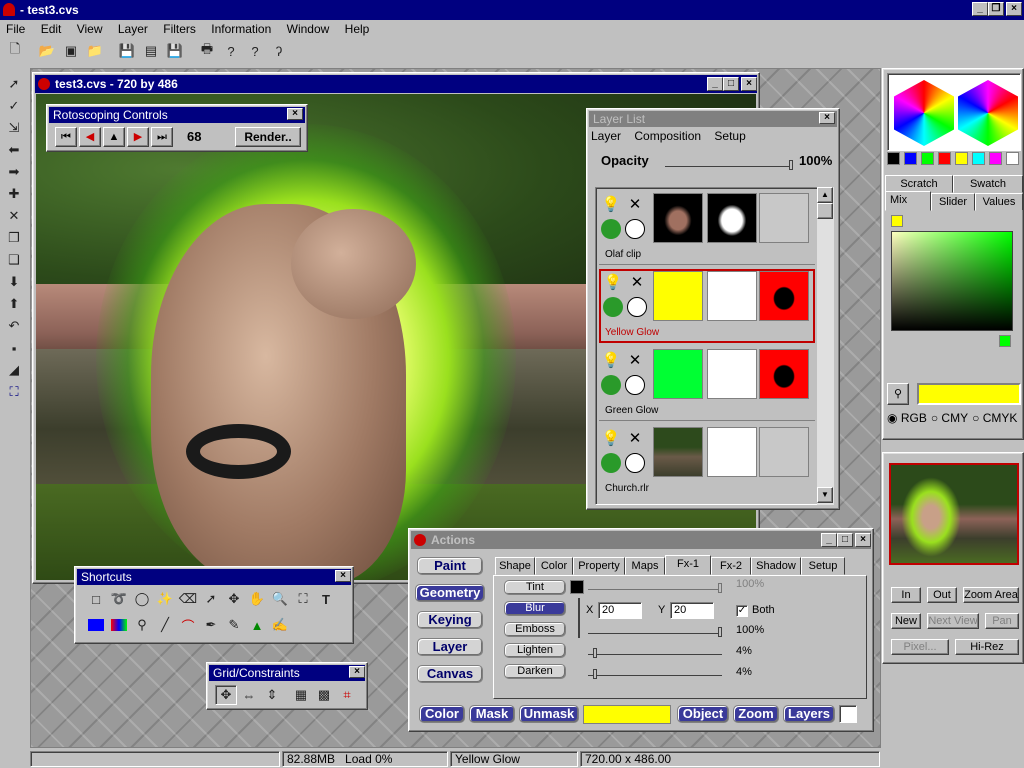 Image resolution: width=1024 pixels, height=768 pixels. What do you see at coordinates (257, 625) in the screenshot?
I see `stamp-icon: ▲` at bounding box center [257, 625].